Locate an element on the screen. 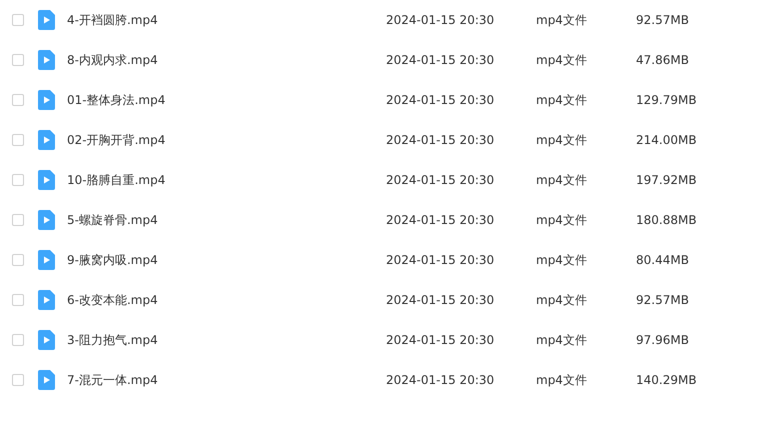 This screenshot has height=427, width=764. file-name: 8-内观内求.mp4 is located at coordinates (226, 60).